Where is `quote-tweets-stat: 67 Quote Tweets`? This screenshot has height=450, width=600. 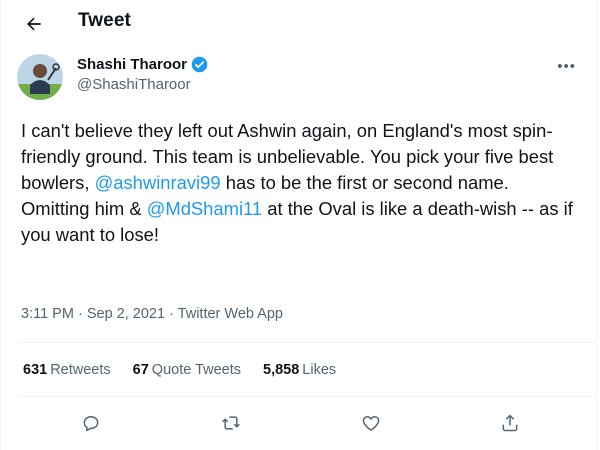 quote-tweets-stat: 67 Quote Tweets is located at coordinates (187, 370).